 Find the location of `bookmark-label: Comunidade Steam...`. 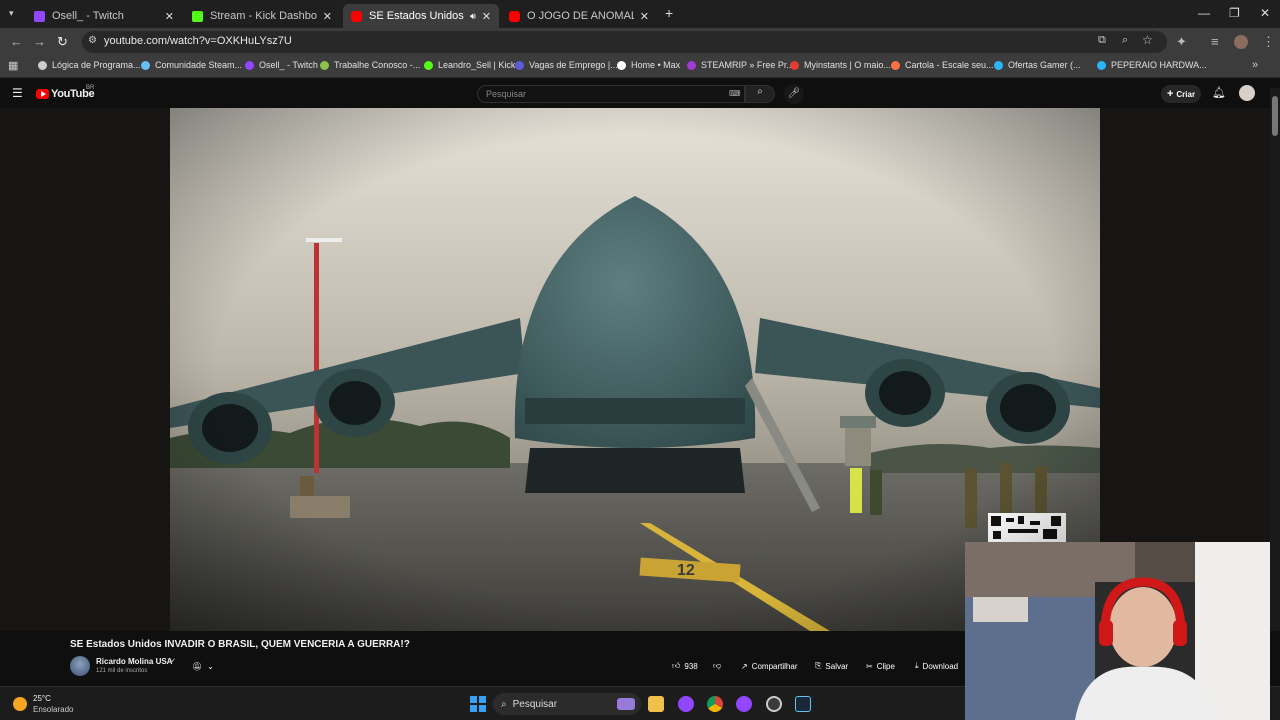

bookmark-label: Comunidade Steam... is located at coordinates (199, 65).